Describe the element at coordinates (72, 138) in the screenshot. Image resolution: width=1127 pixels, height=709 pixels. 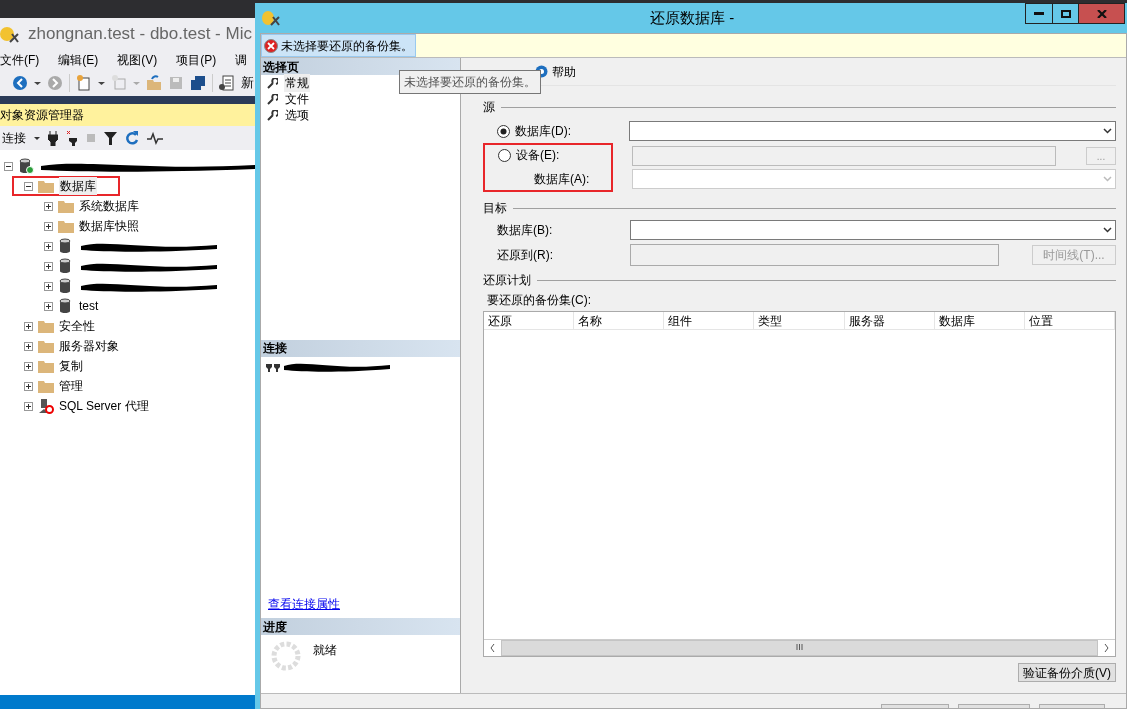
I see `disconnect-icon` at that location.